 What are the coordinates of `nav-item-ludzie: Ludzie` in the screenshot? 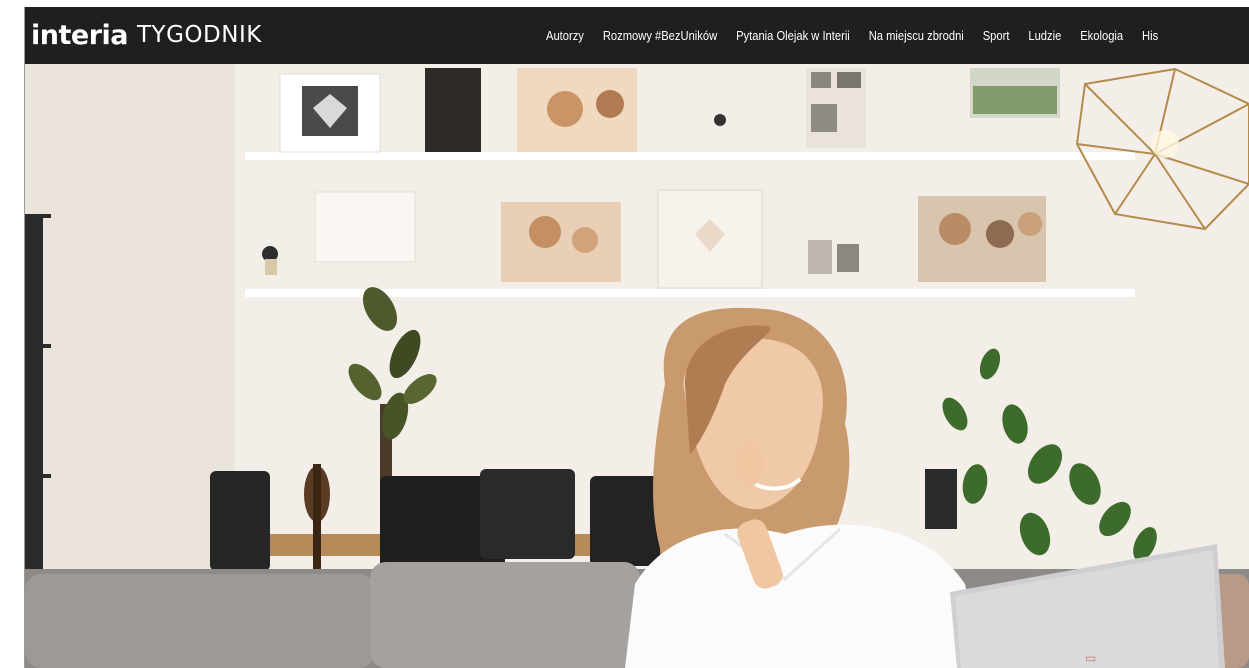 It's located at (1044, 35).